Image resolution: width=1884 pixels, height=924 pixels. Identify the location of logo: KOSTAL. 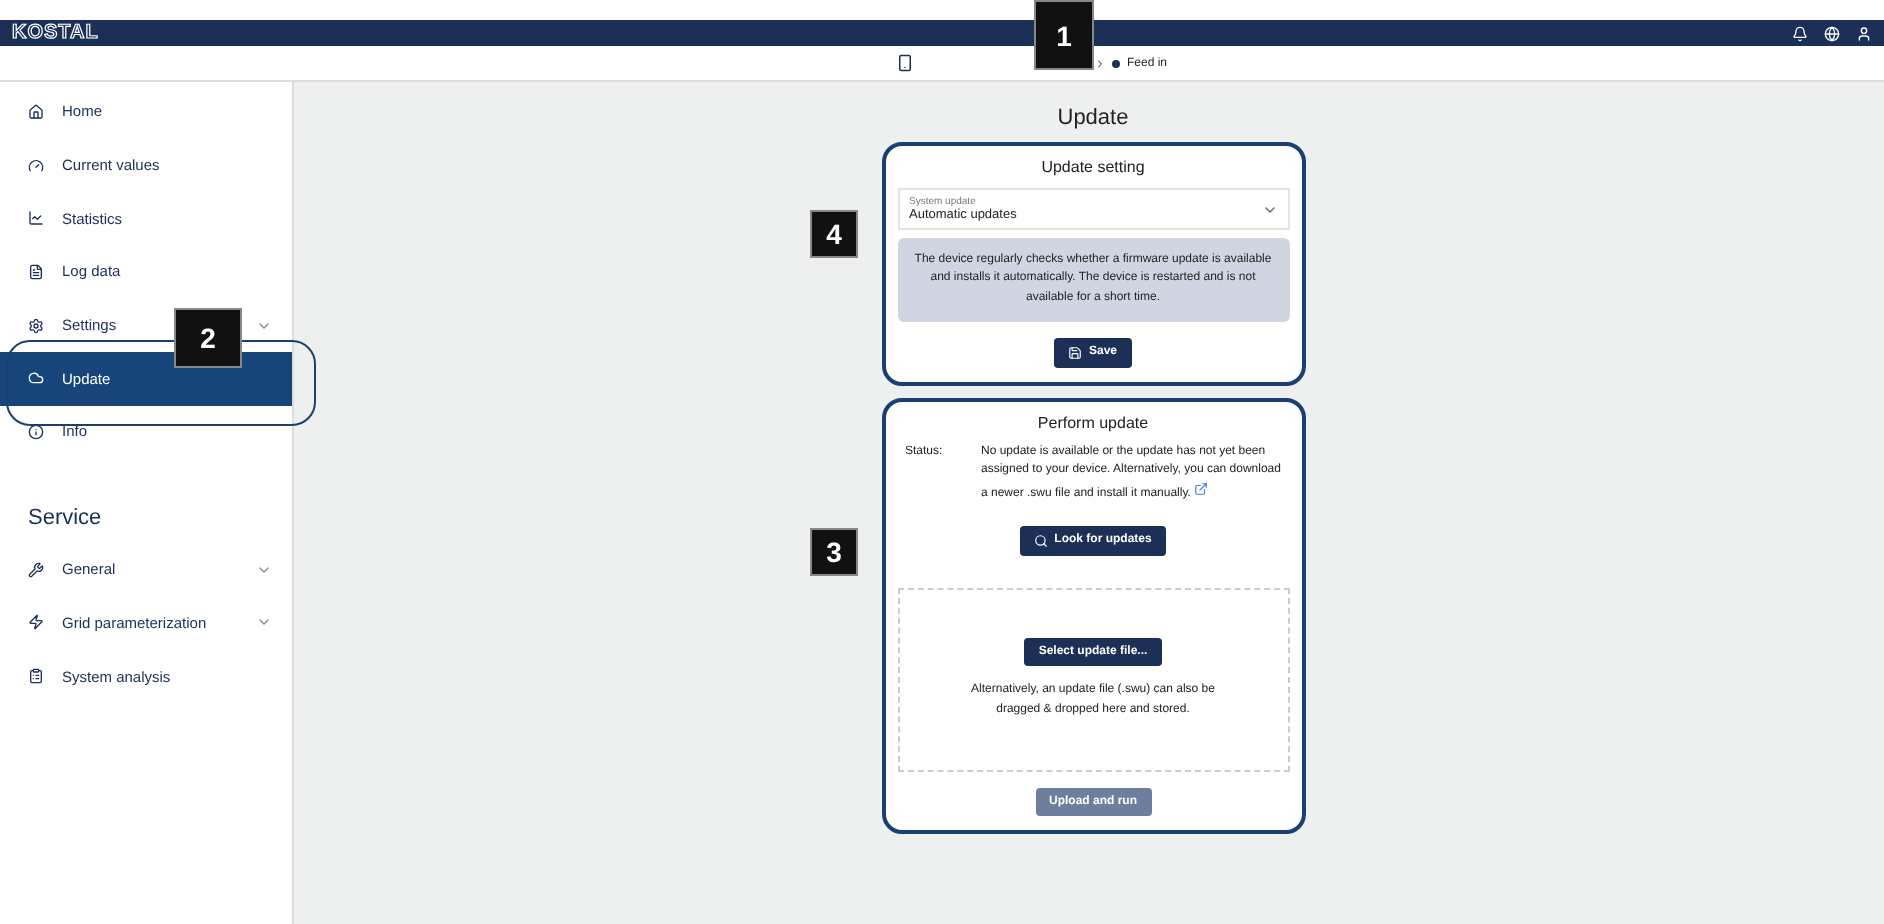
(55, 33).